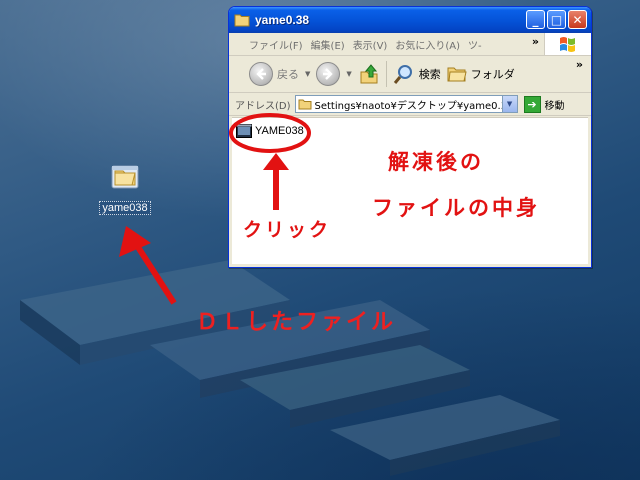  Describe the element at coordinates (244, 131) in the screenshot. I see `program-icon` at that location.